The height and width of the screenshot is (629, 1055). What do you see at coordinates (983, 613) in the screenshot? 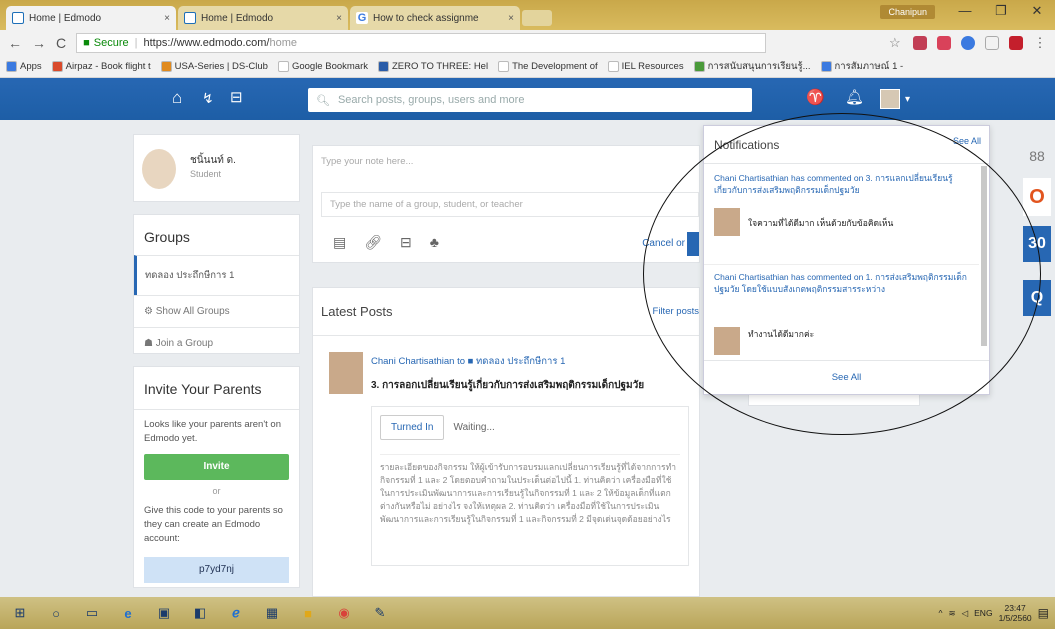
I see `language-indicator: ENG` at bounding box center [983, 613].